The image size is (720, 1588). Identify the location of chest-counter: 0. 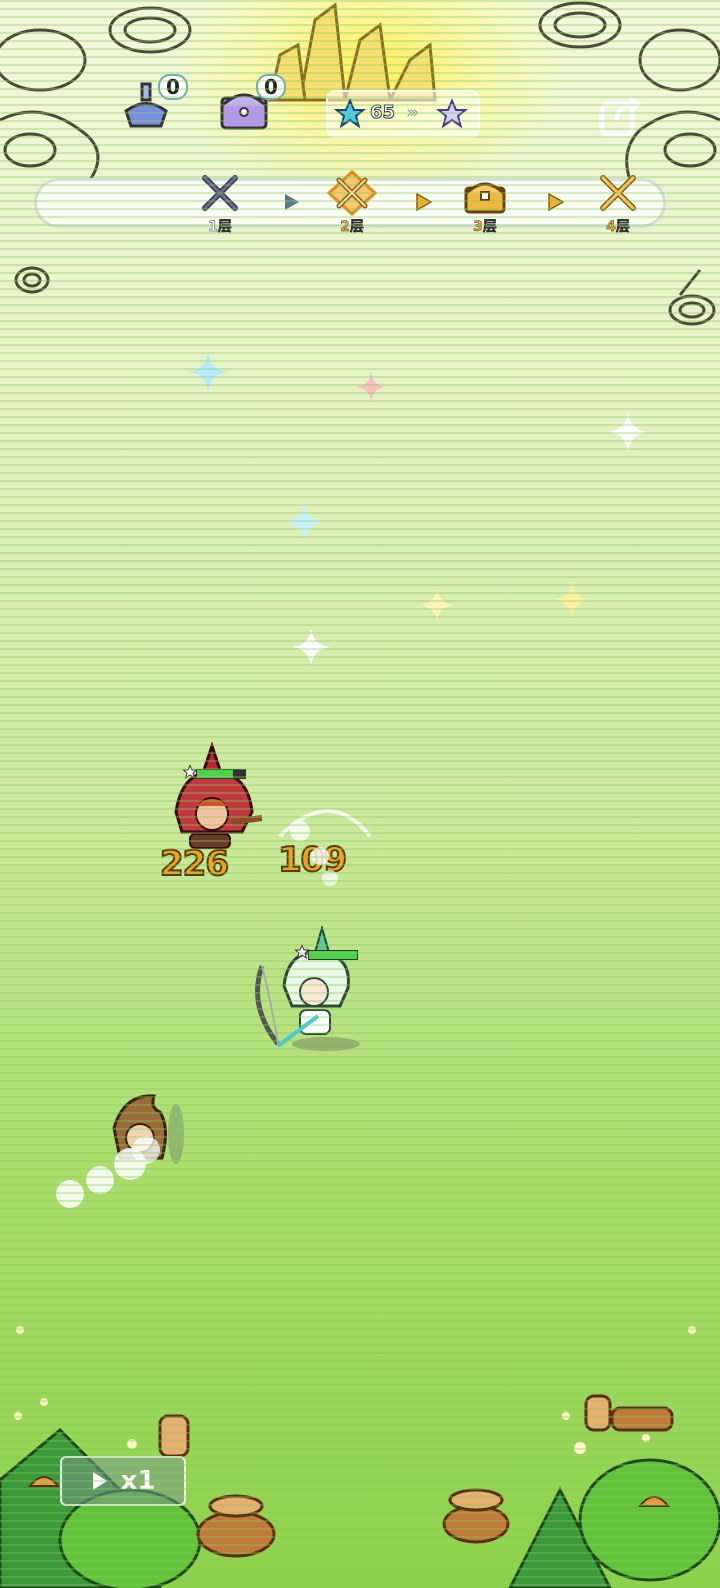
(250, 106).